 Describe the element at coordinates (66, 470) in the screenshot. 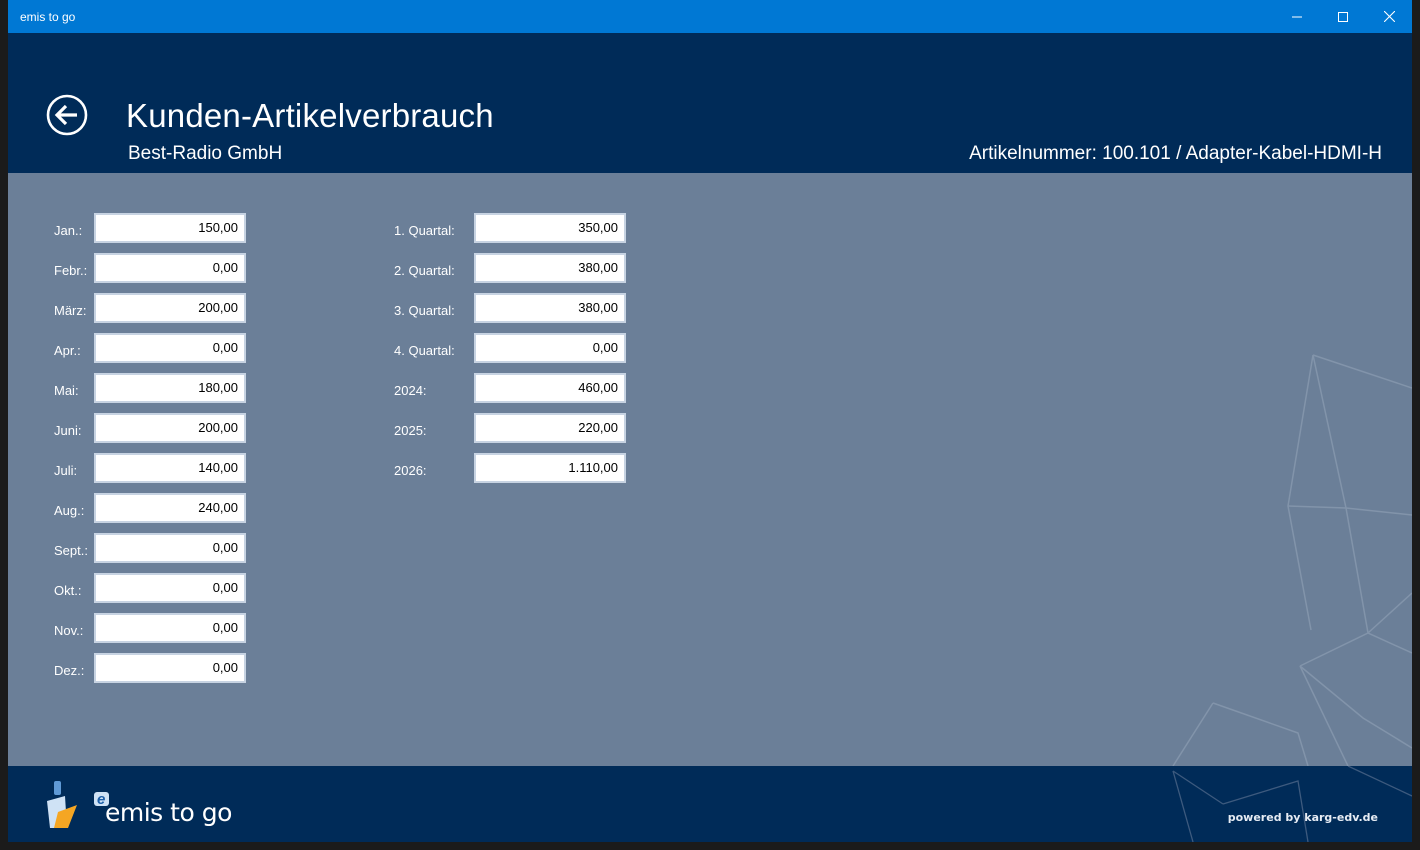

I see `months-label: Juli:` at that location.